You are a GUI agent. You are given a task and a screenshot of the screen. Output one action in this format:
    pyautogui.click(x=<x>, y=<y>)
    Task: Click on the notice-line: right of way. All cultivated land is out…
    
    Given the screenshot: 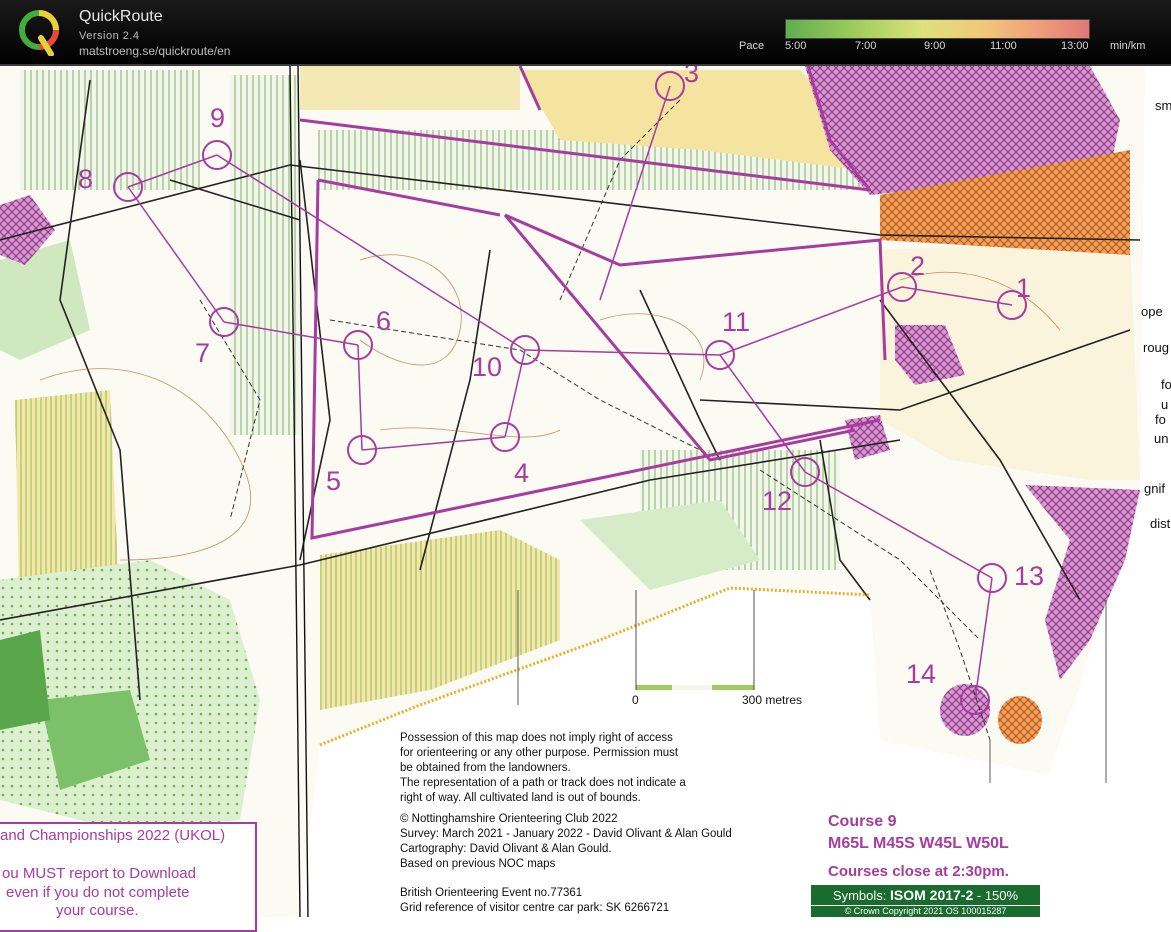 What is the action you would take?
    pyautogui.click(x=520, y=798)
    